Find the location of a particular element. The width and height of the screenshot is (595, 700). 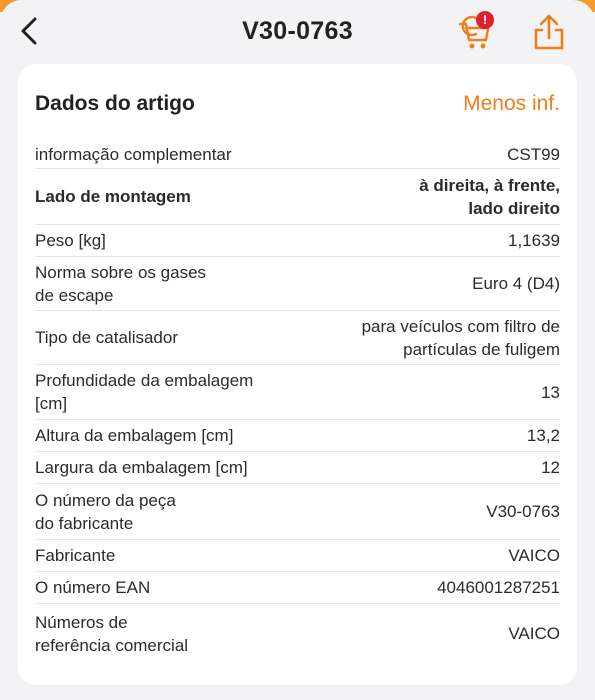

attribute-value: à direita, à frente, lado direito is located at coordinates (489, 196).